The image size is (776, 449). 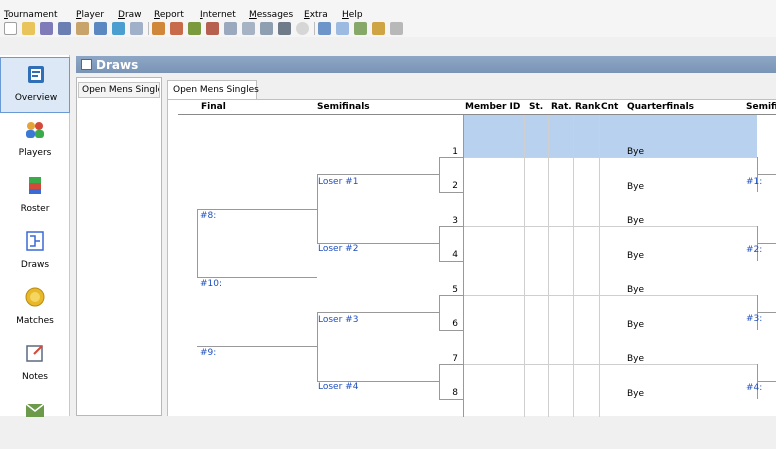 What do you see at coordinates (316, 15) in the screenshot?
I see `menu-extra: Extra` at bounding box center [316, 15].